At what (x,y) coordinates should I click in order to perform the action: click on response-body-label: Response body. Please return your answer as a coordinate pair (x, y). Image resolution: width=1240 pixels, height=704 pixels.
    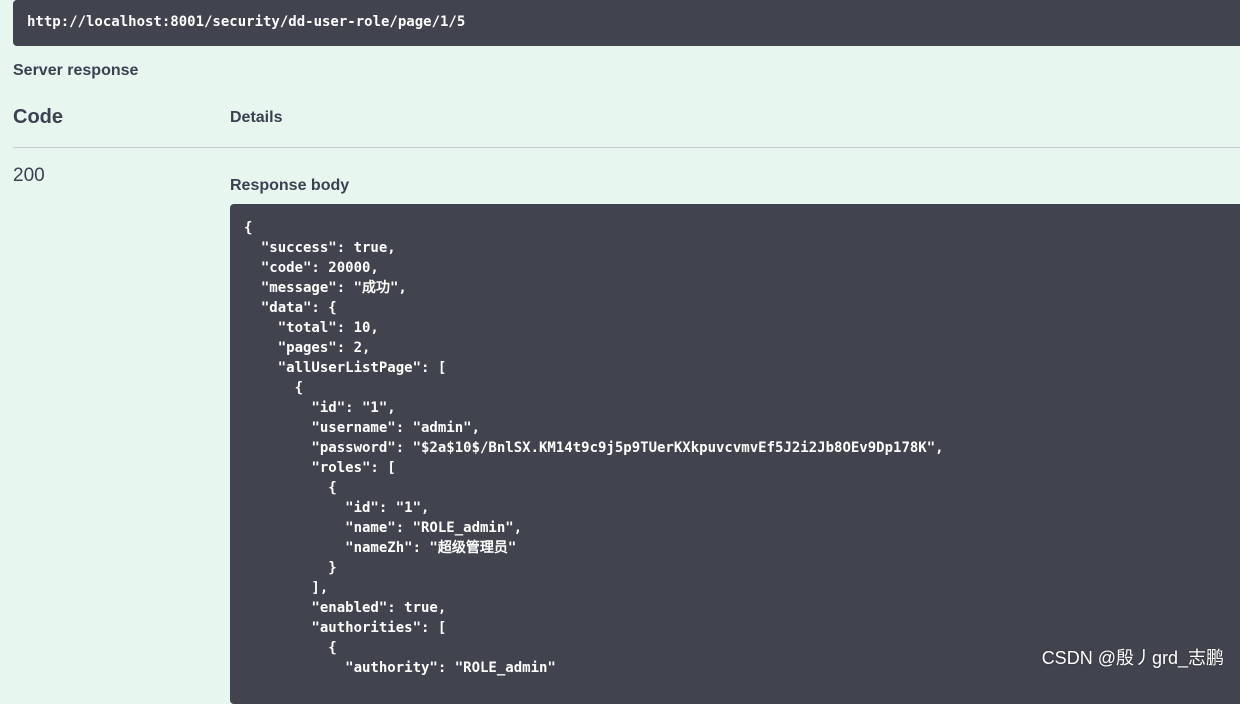
    Looking at the image, I should click on (290, 185).